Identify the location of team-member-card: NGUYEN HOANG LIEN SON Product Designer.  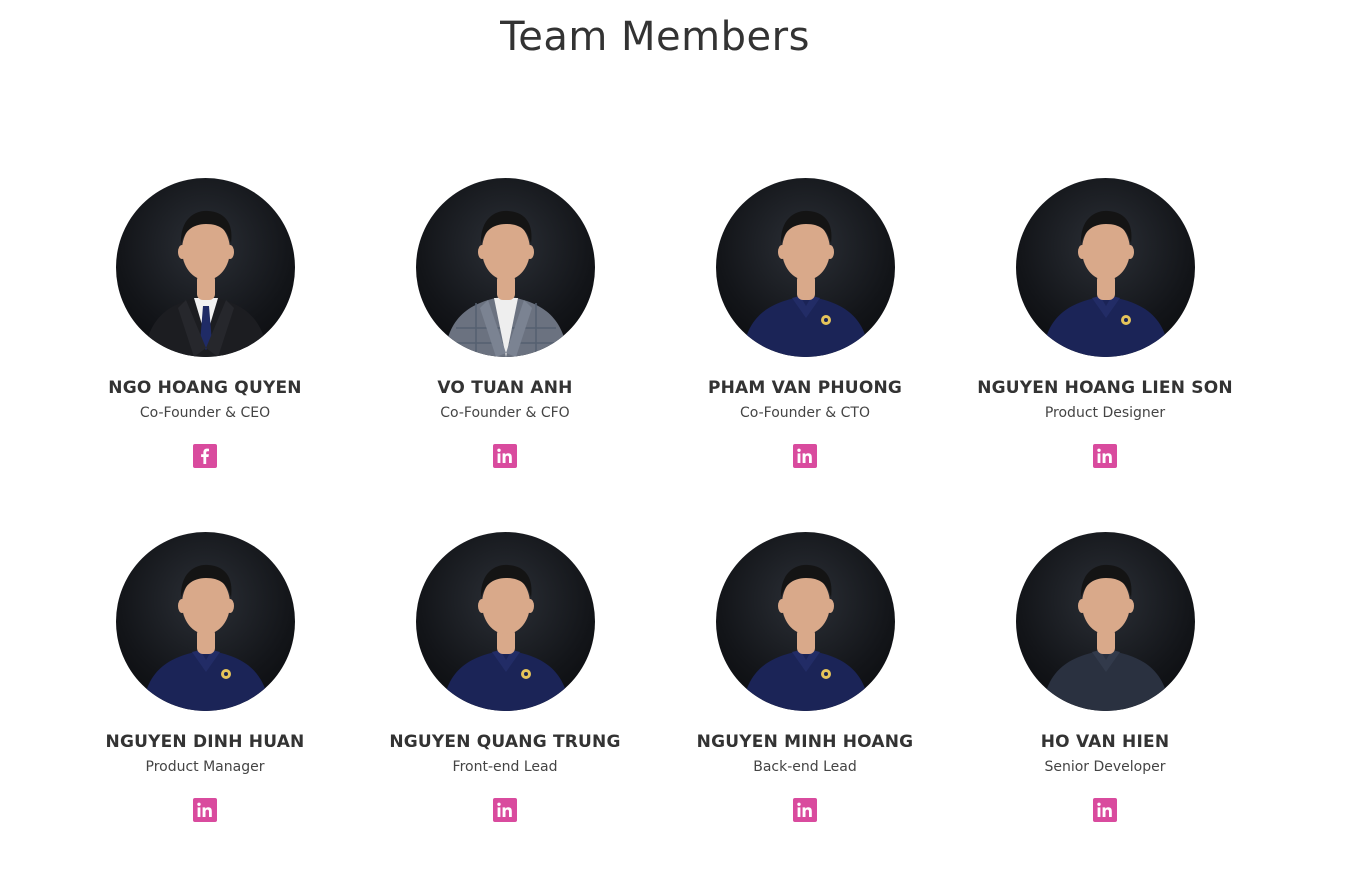
(1105, 355).